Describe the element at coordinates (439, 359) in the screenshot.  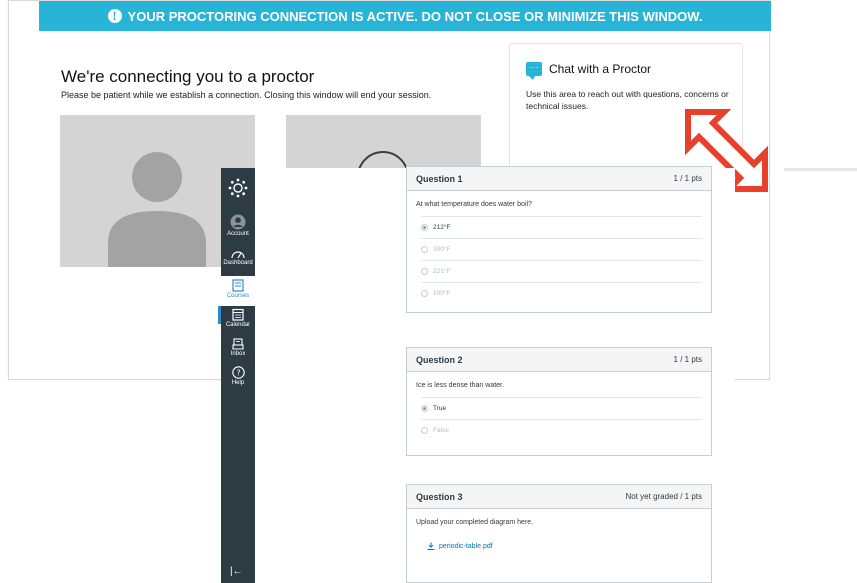
I see `question-title: Question 2` at that location.